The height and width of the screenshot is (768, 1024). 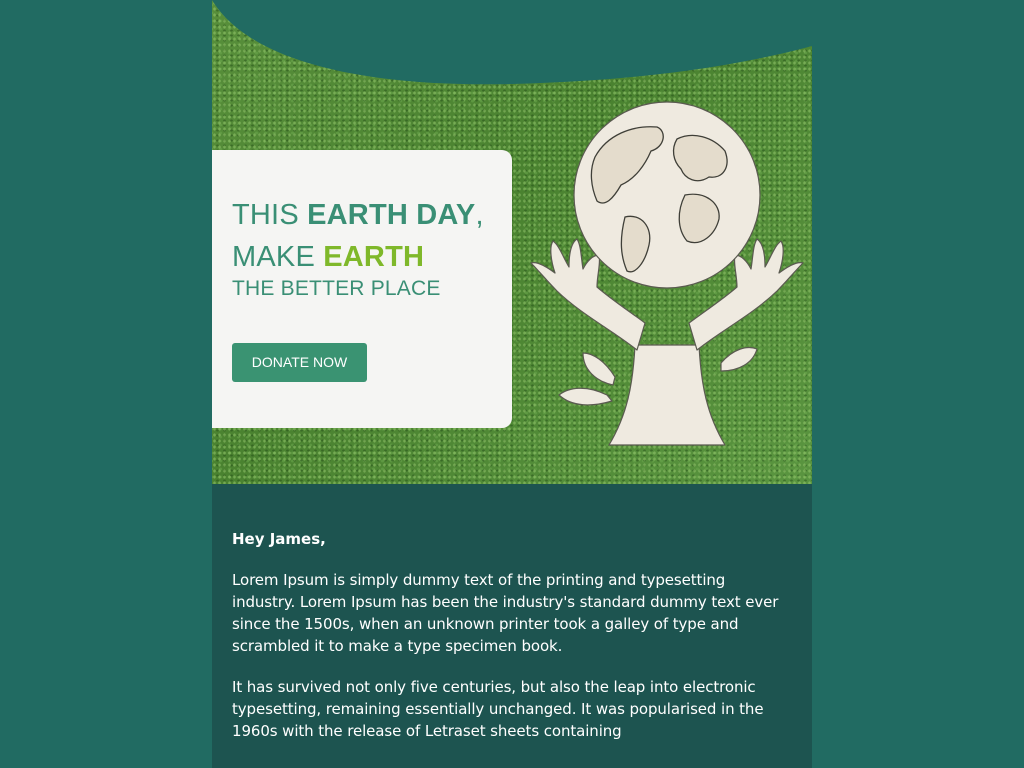 What do you see at coordinates (278, 257) in the screenshot?
I see `headline-make: MAKE` at bounding box center [278, 257].